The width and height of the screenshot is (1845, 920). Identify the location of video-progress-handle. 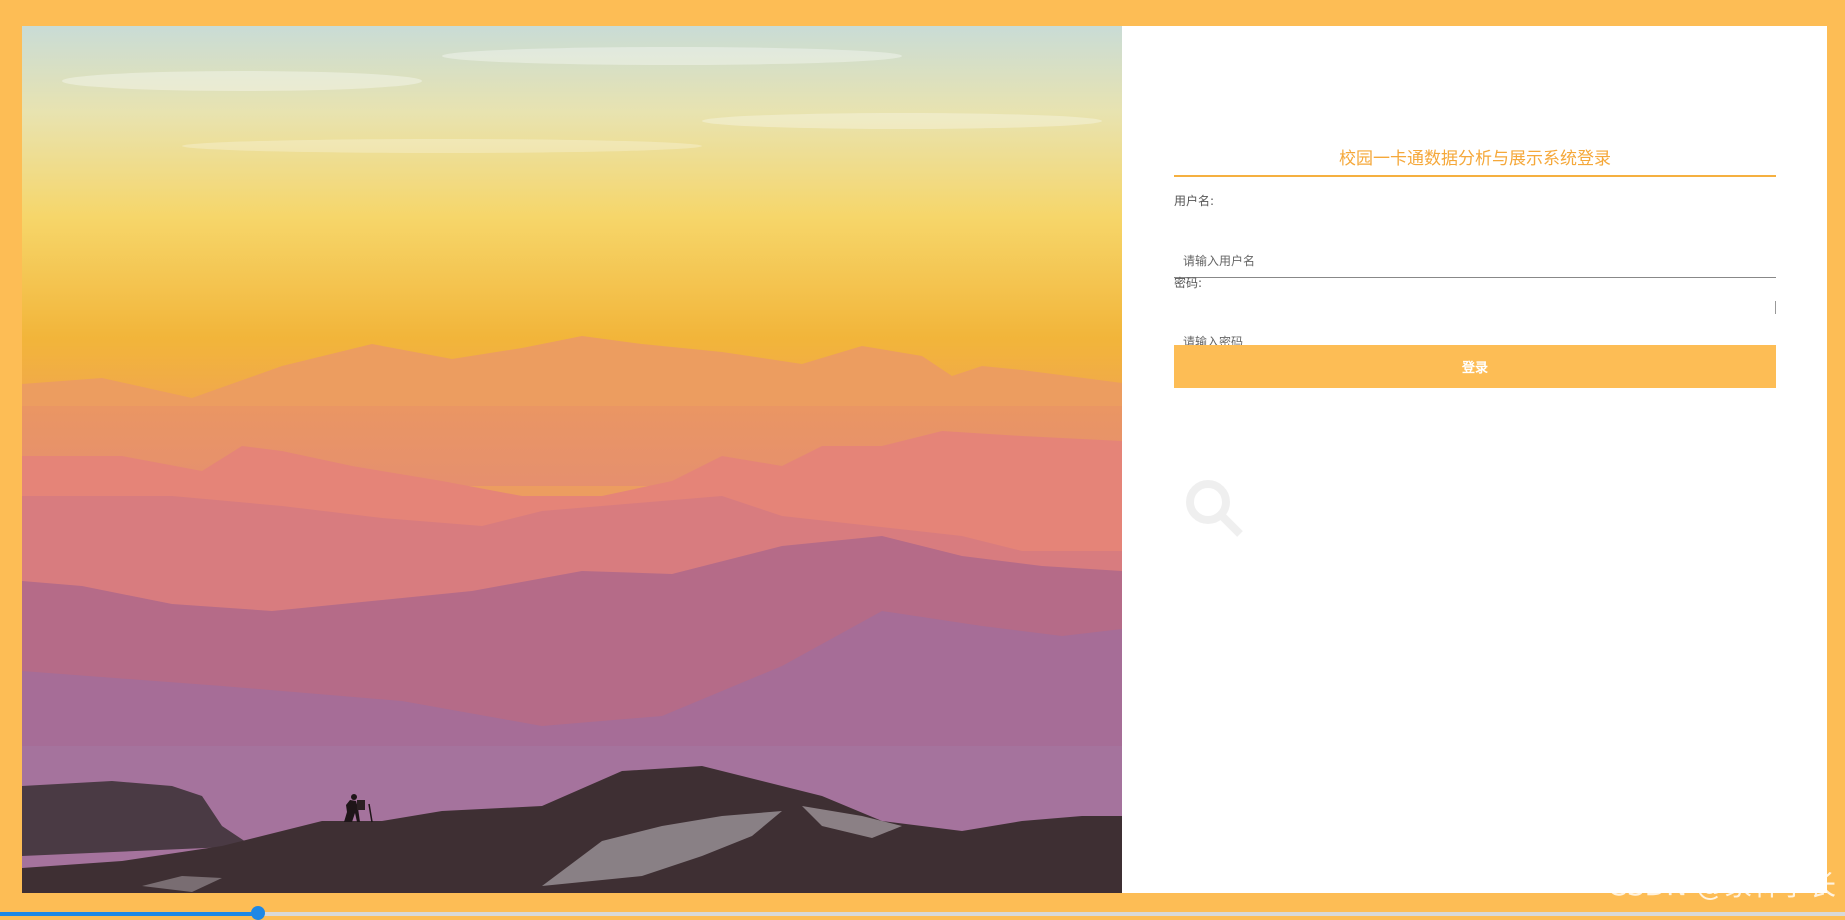
(258, 913).